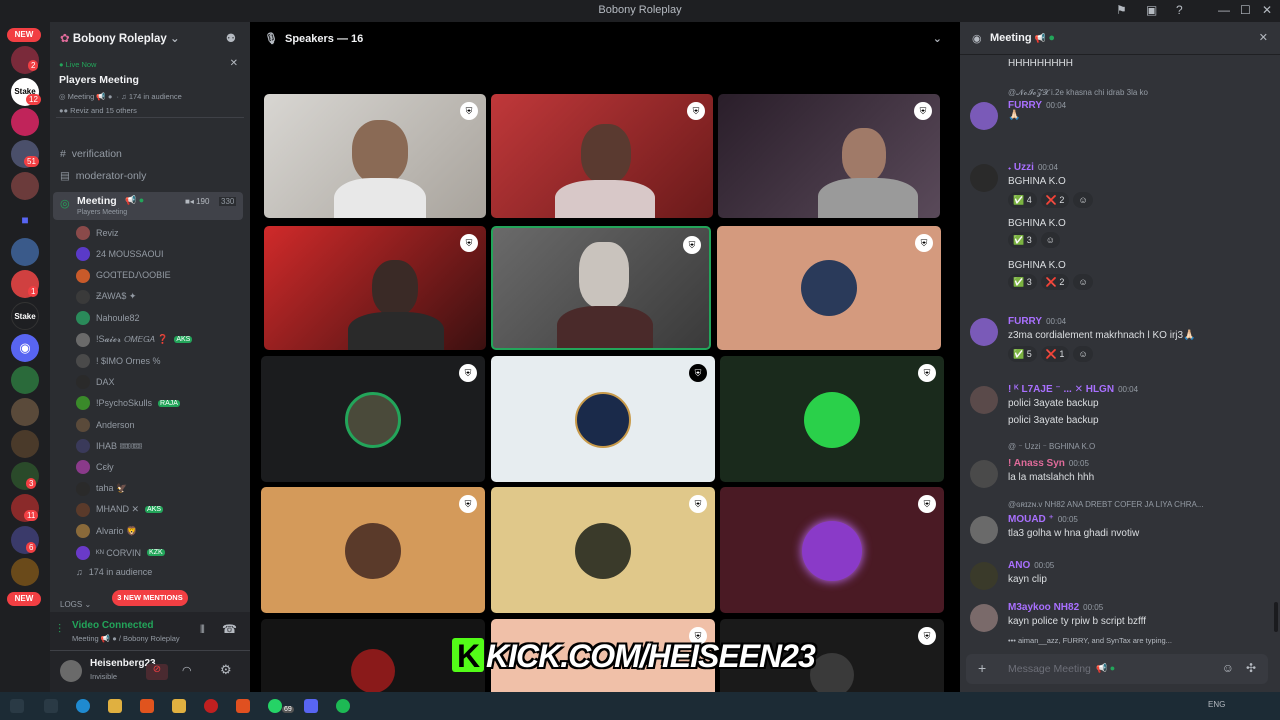  Describe the element at coordinates (106, 296) in the screenshot. I see `voice-user: ƵAWA$ ✦` at that location.